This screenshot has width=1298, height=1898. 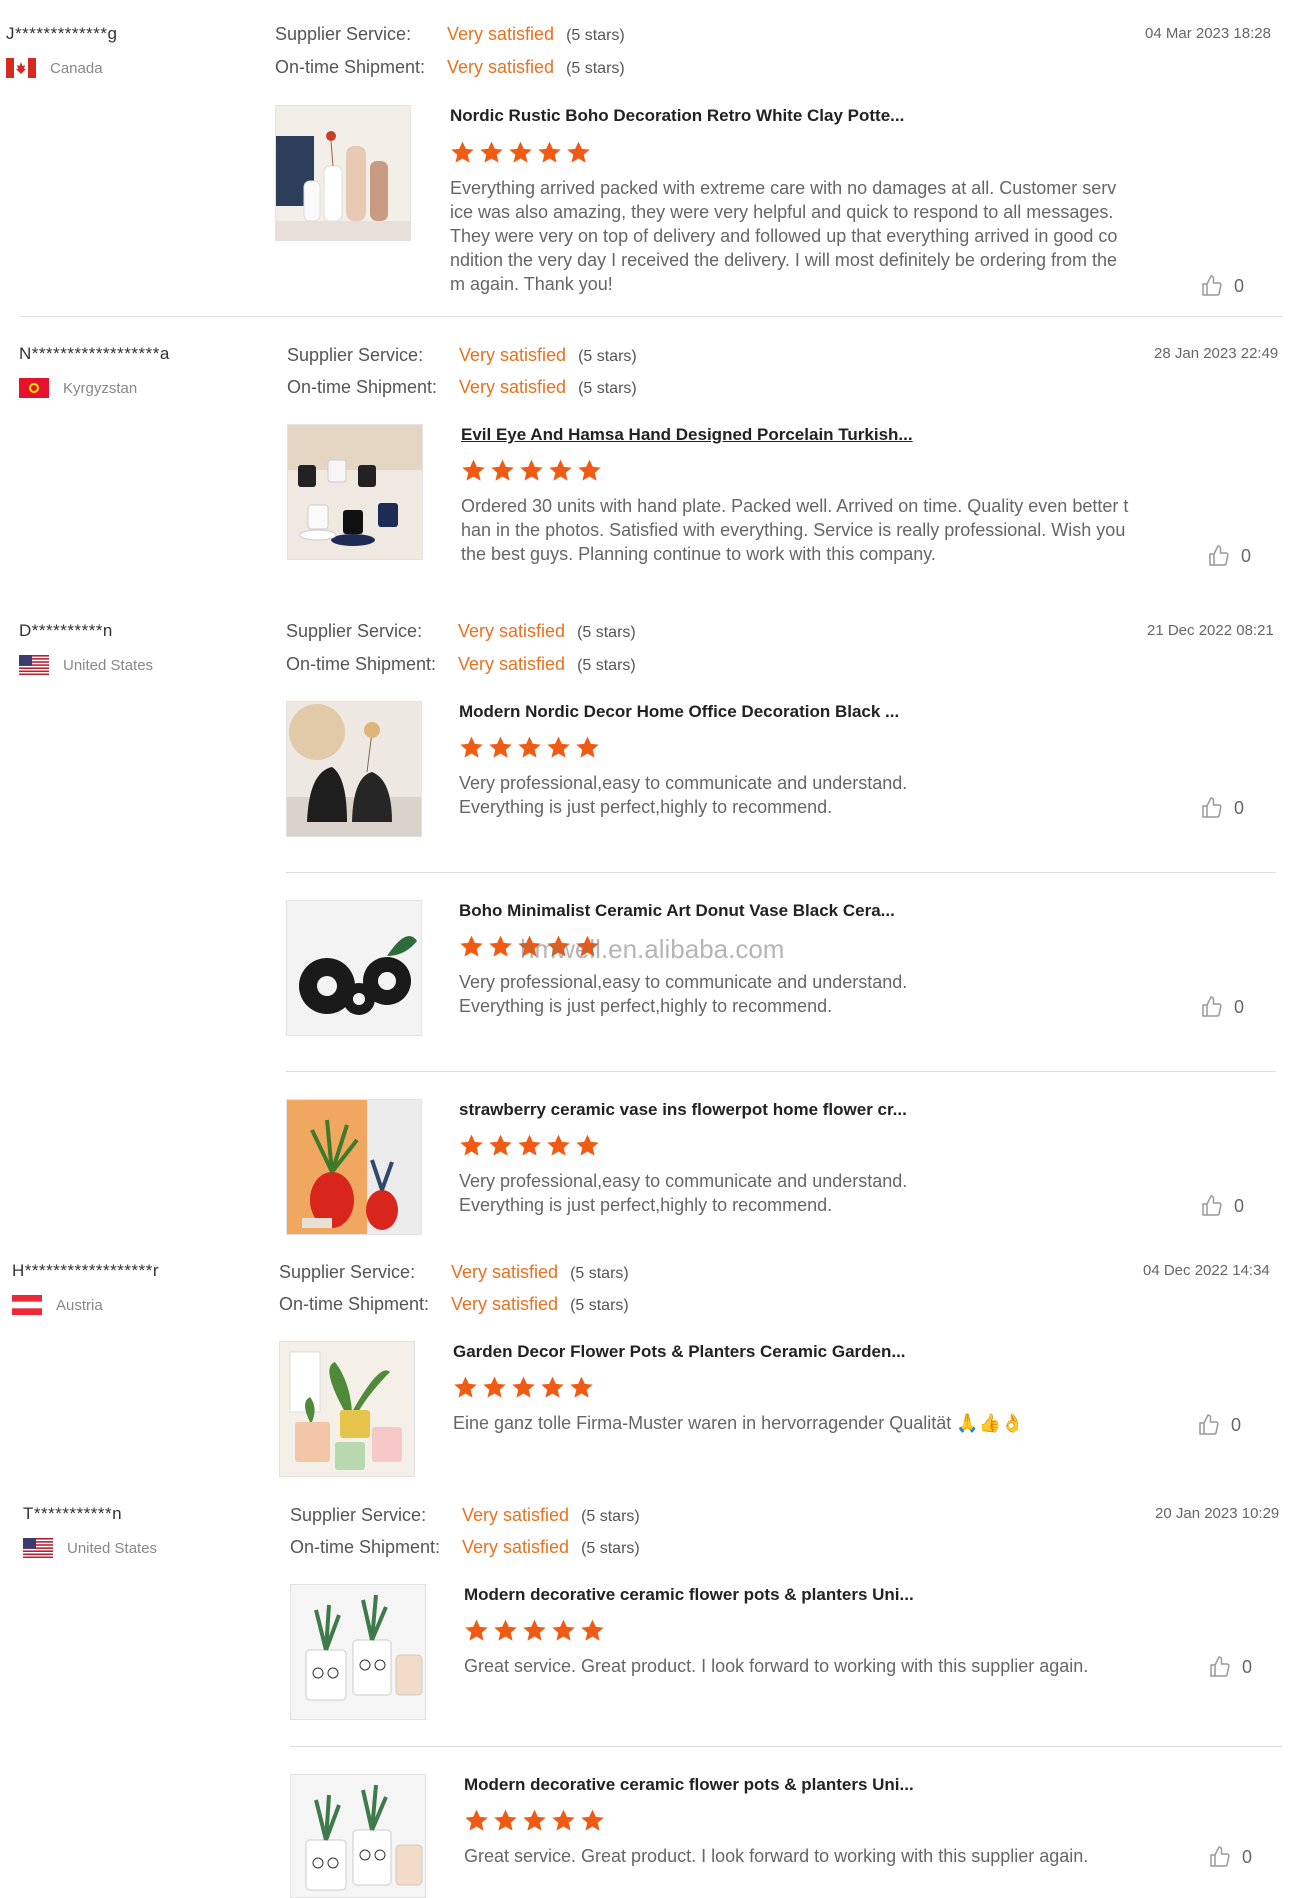 What do you see at coordinates (94, 353) in the screenshot?
I see `reviewer-name: N******************a` at bounding box center [94, 353].